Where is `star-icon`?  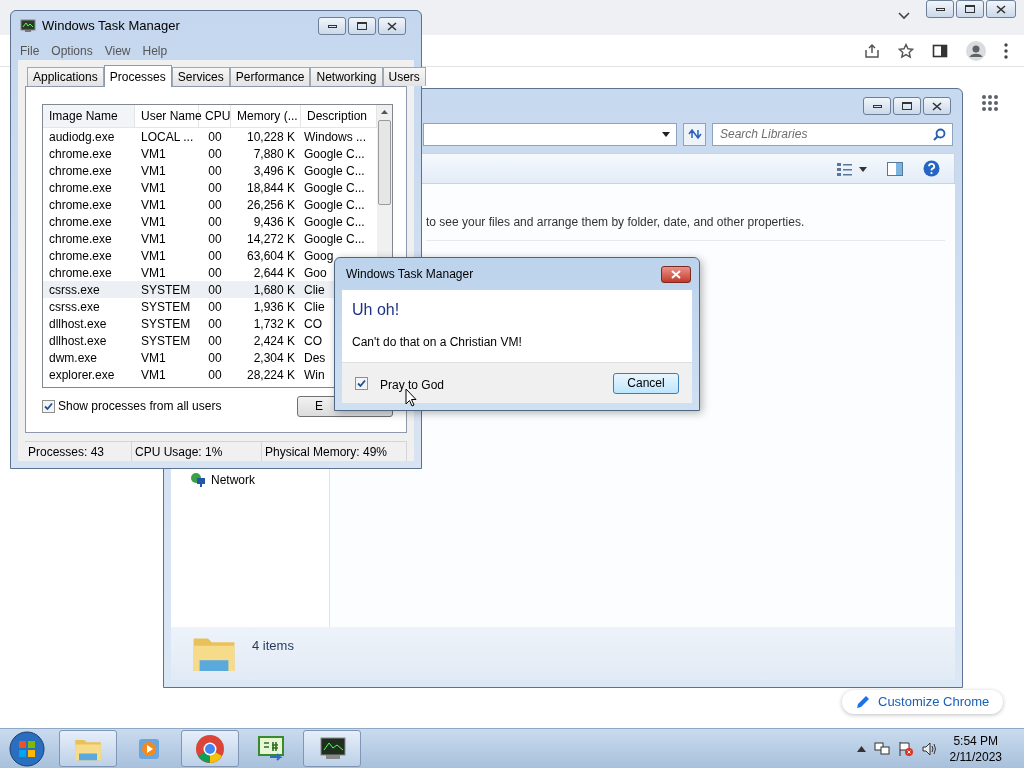
star-icon is located at coordinates (906, 50).